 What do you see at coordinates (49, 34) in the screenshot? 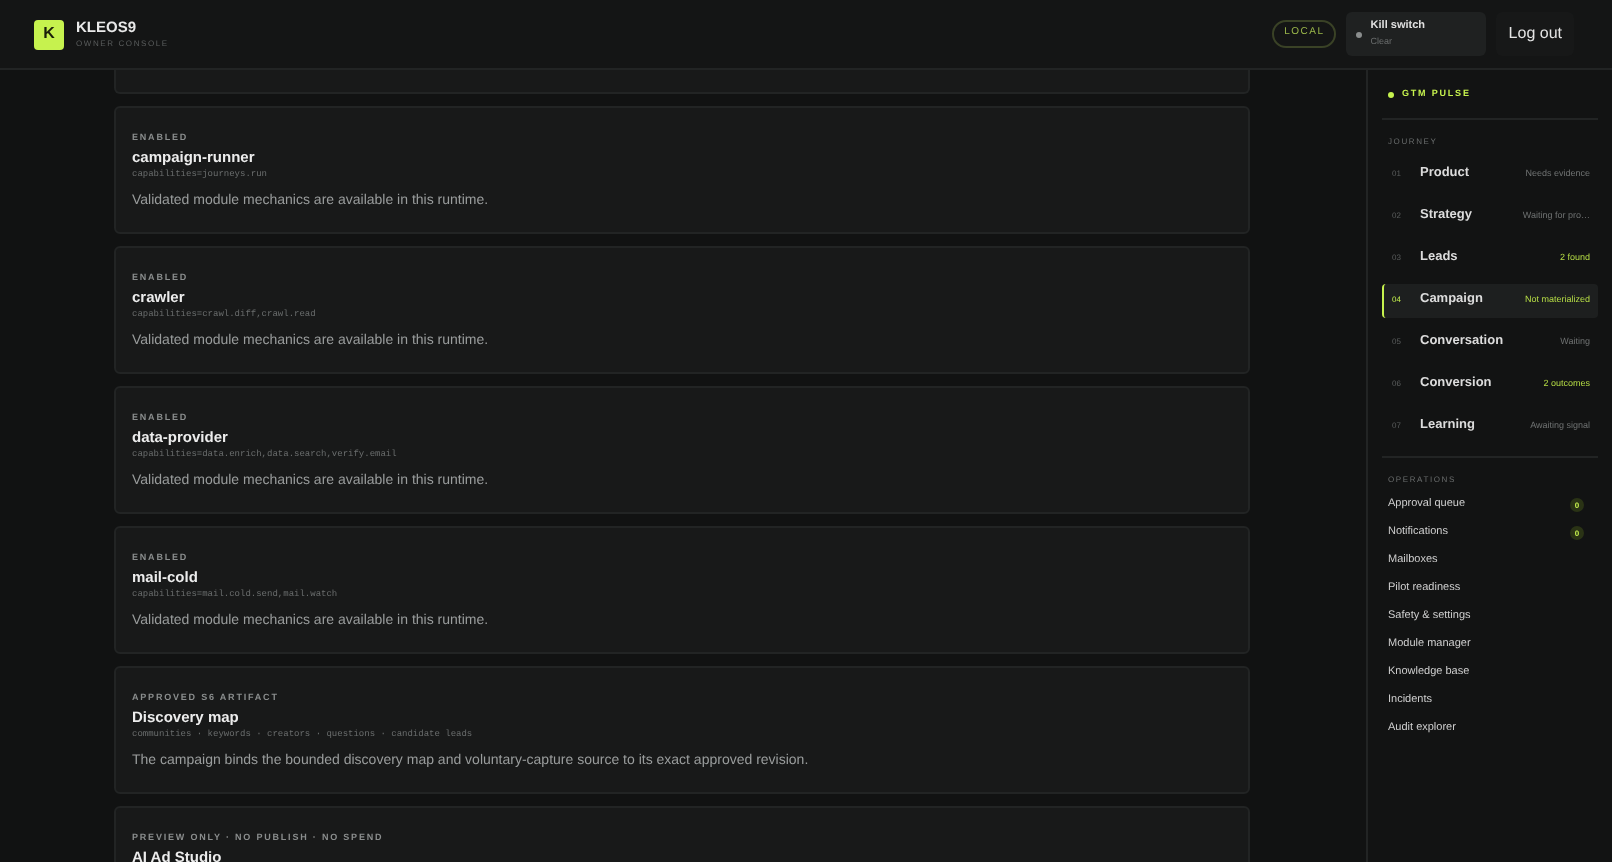
I see `logo-icon: K` at bounding box center [49, 34].